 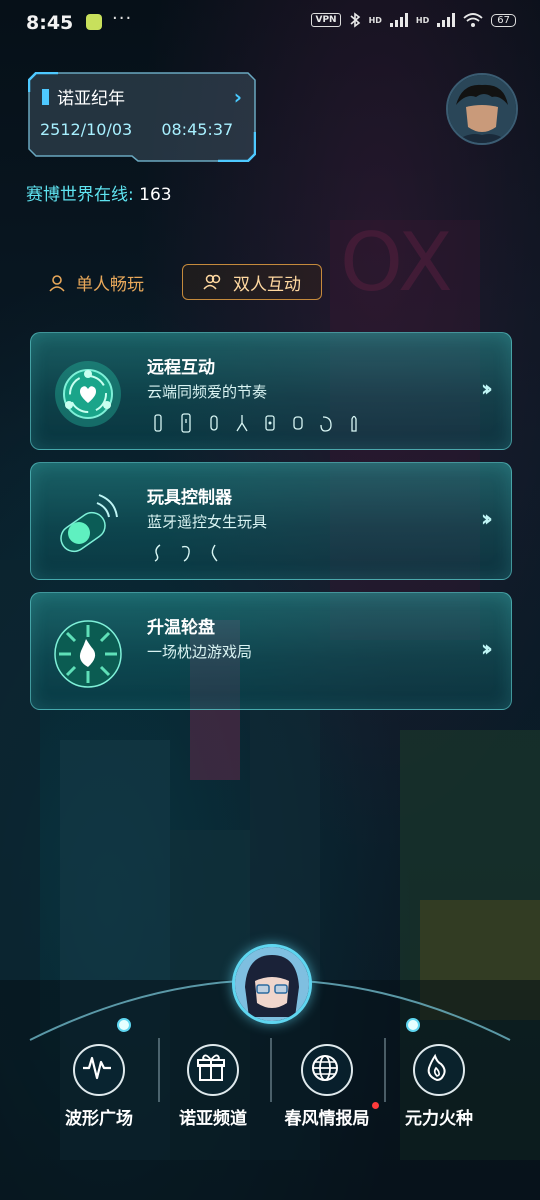 I want to click on online-label: 赛博世界在线:, so click(x=83, y=195).